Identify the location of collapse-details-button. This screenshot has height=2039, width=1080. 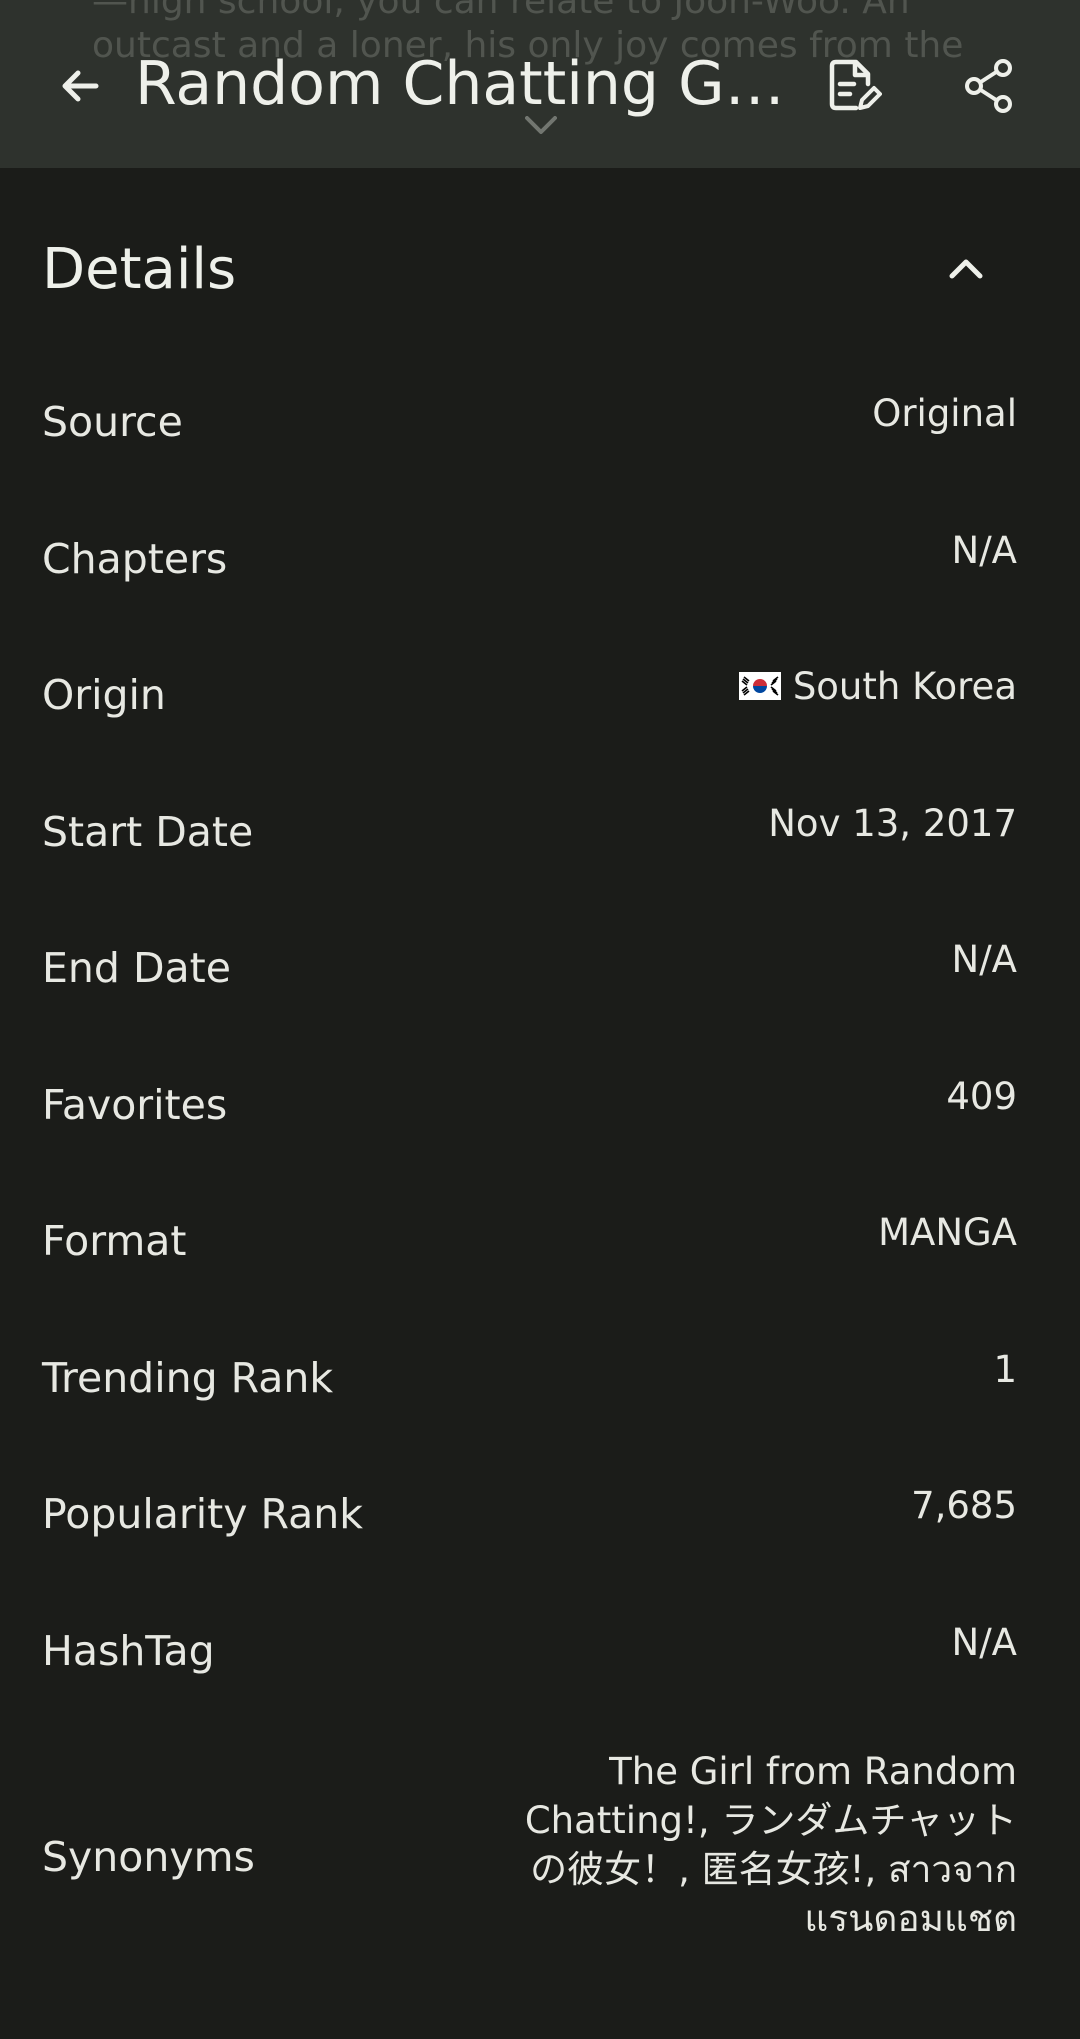
(966, 268).